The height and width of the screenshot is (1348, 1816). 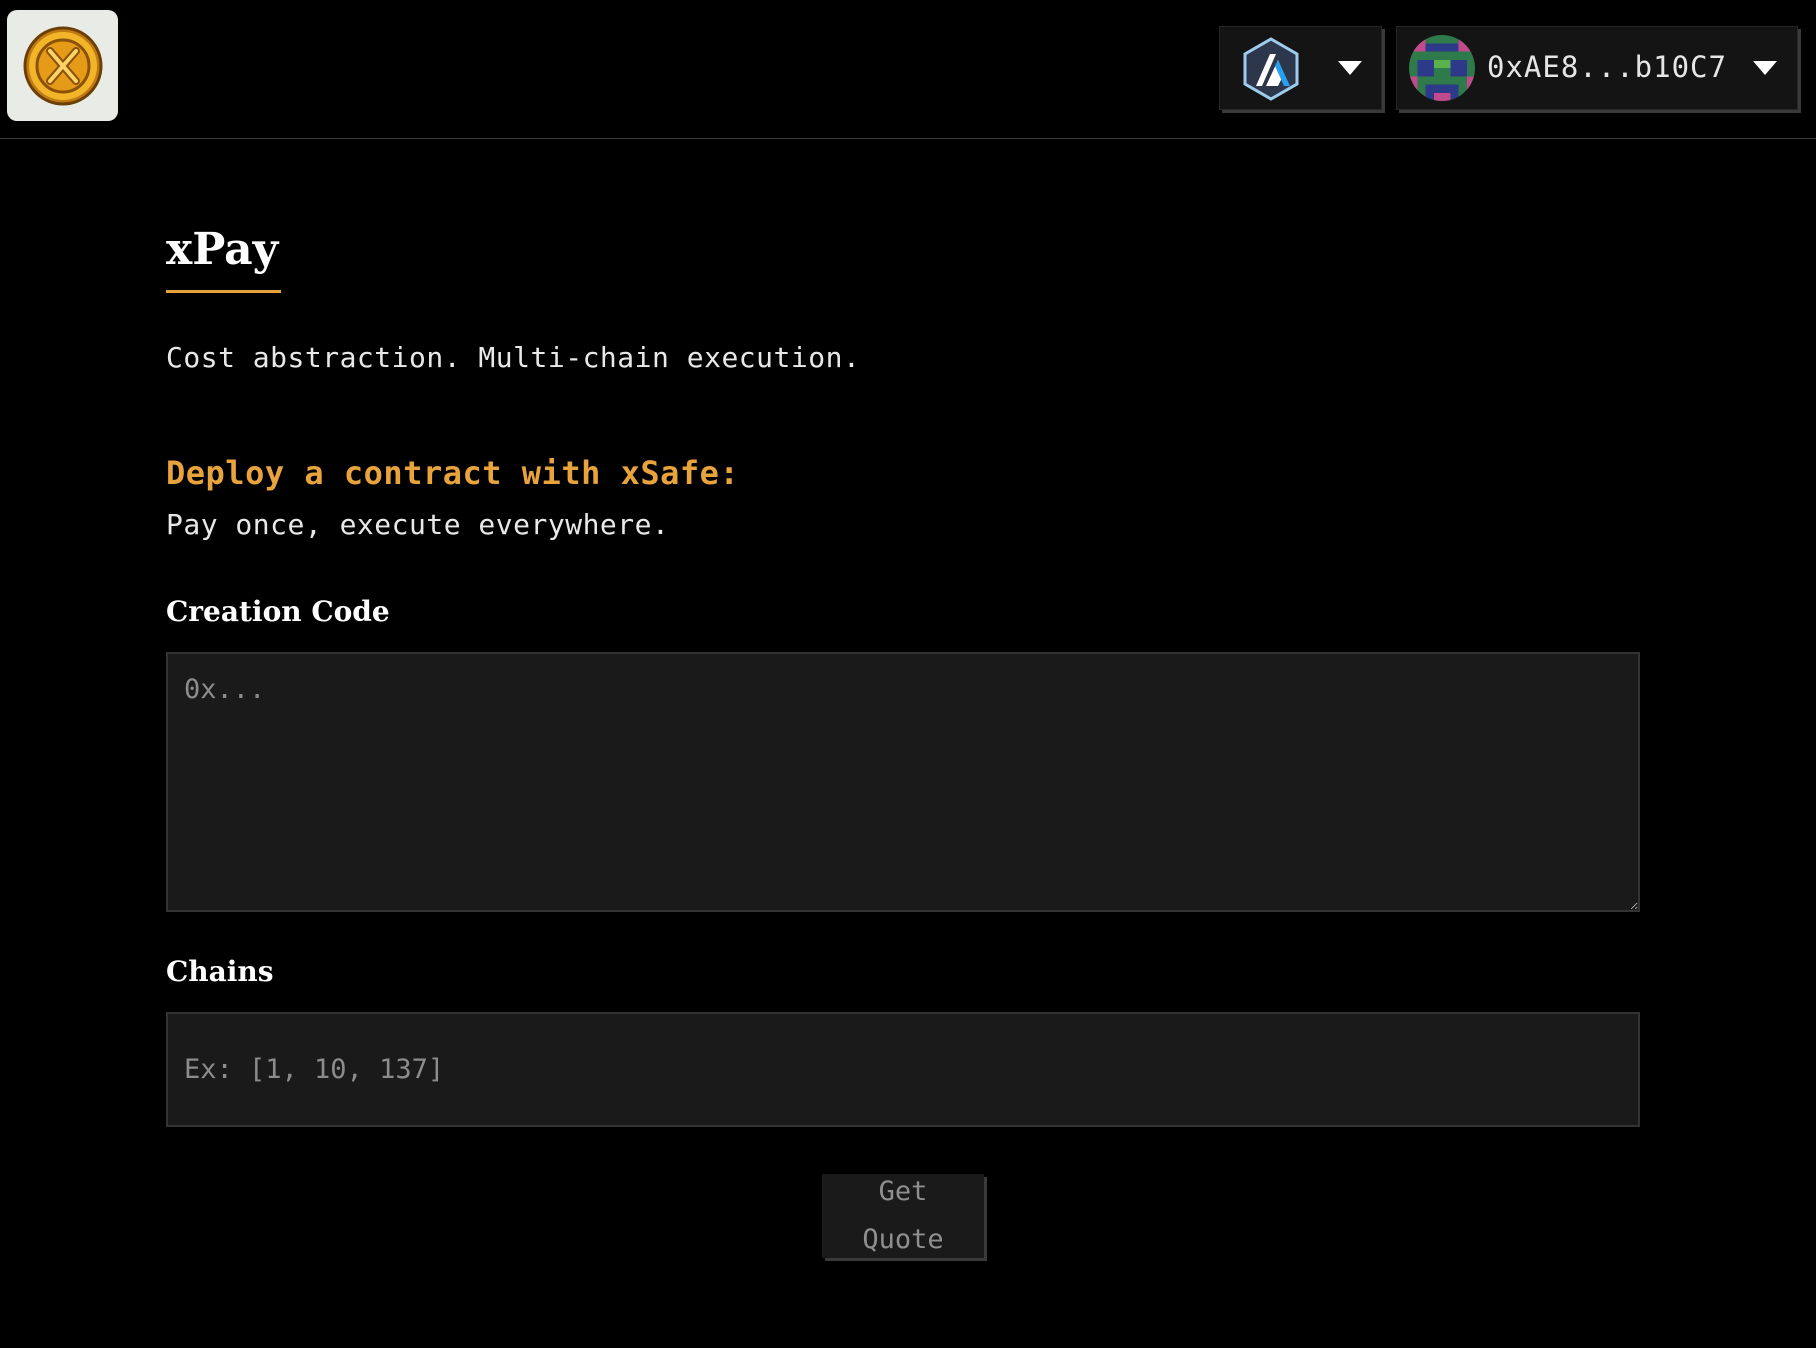 I want to click on arbitrum-icon, so click(x=1271, y=69).